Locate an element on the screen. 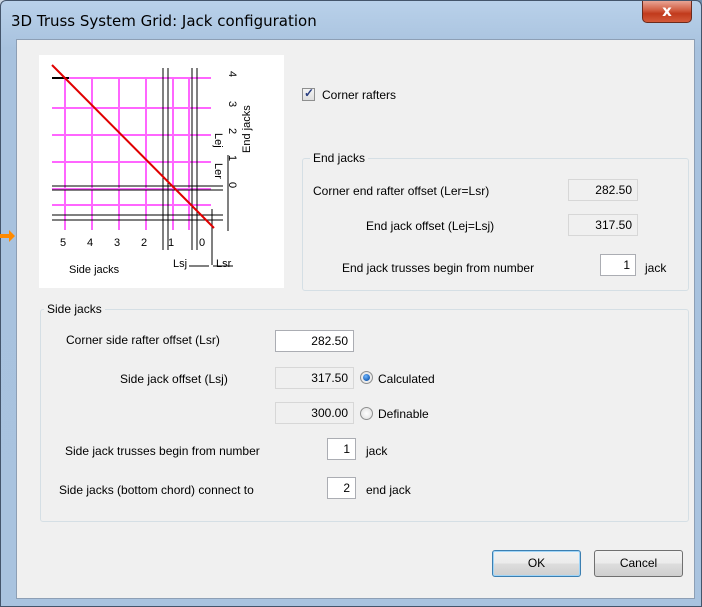 The width and height of the screenshot is (702, 607). lsr-label: Lsr is located at coordinates (224, 264).